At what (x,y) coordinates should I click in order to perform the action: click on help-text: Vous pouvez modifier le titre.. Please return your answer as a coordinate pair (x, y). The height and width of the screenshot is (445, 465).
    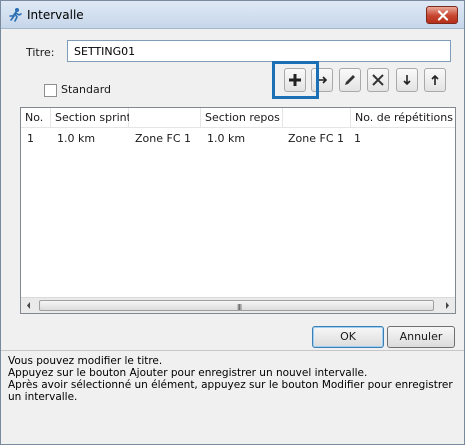
    Looking at the image, I should click on (85, 361).